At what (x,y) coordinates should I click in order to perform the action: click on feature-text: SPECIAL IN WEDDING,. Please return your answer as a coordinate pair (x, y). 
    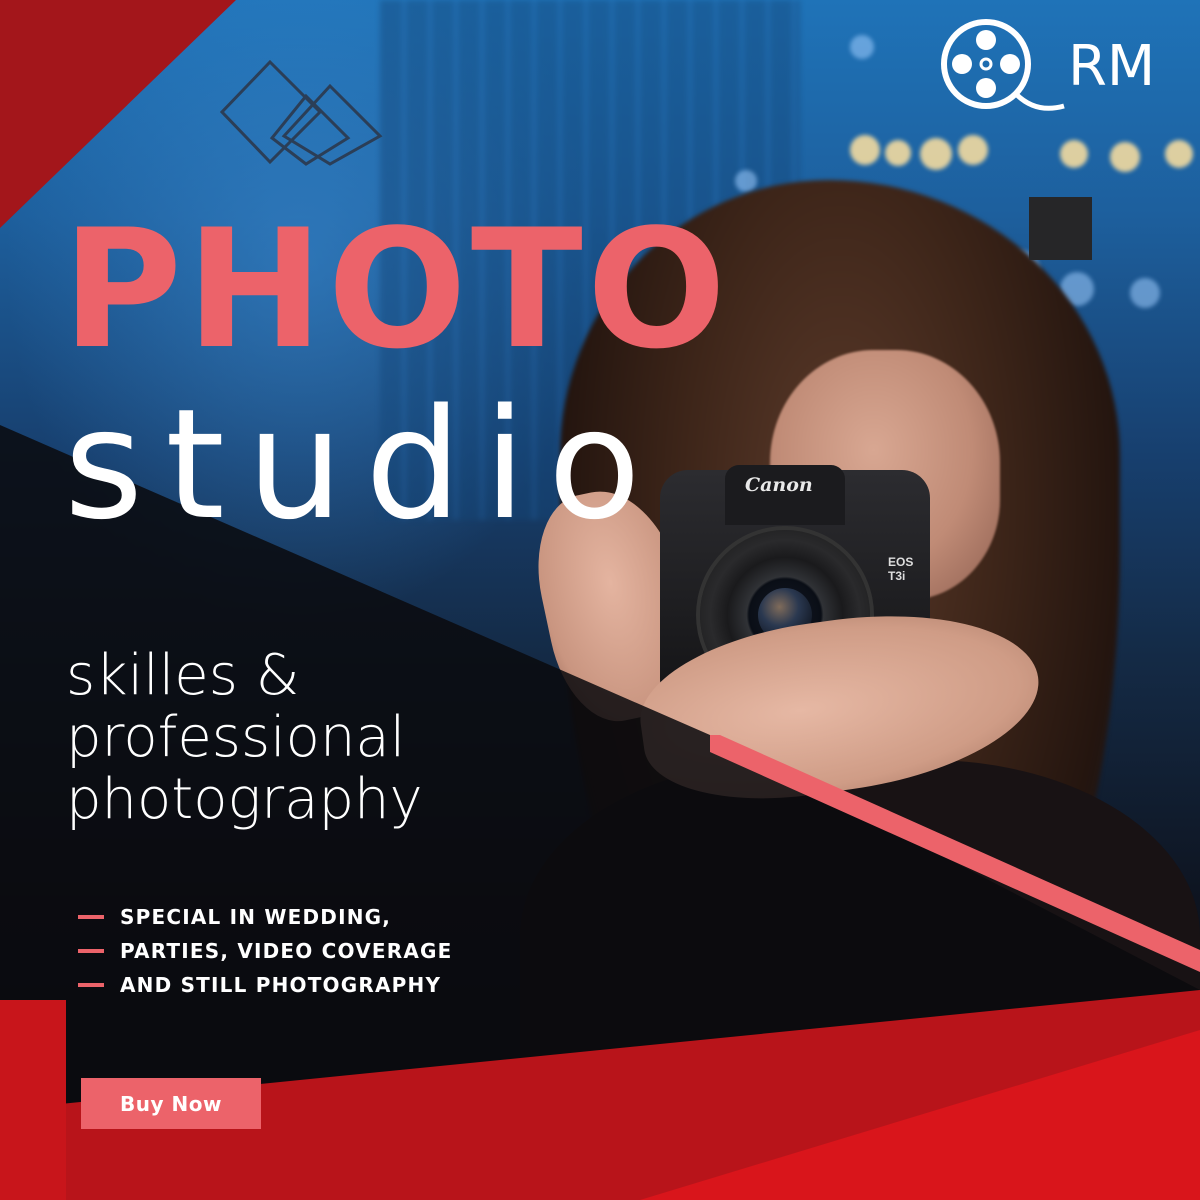
    Looking at the image, I should click on (256, 917).